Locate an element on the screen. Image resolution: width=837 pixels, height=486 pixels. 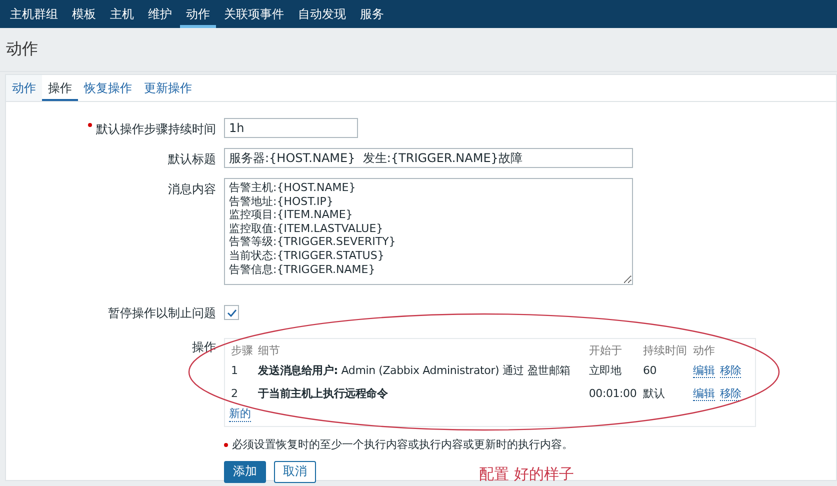
table-cell-text: 60 is located at coordinates (650, 371).